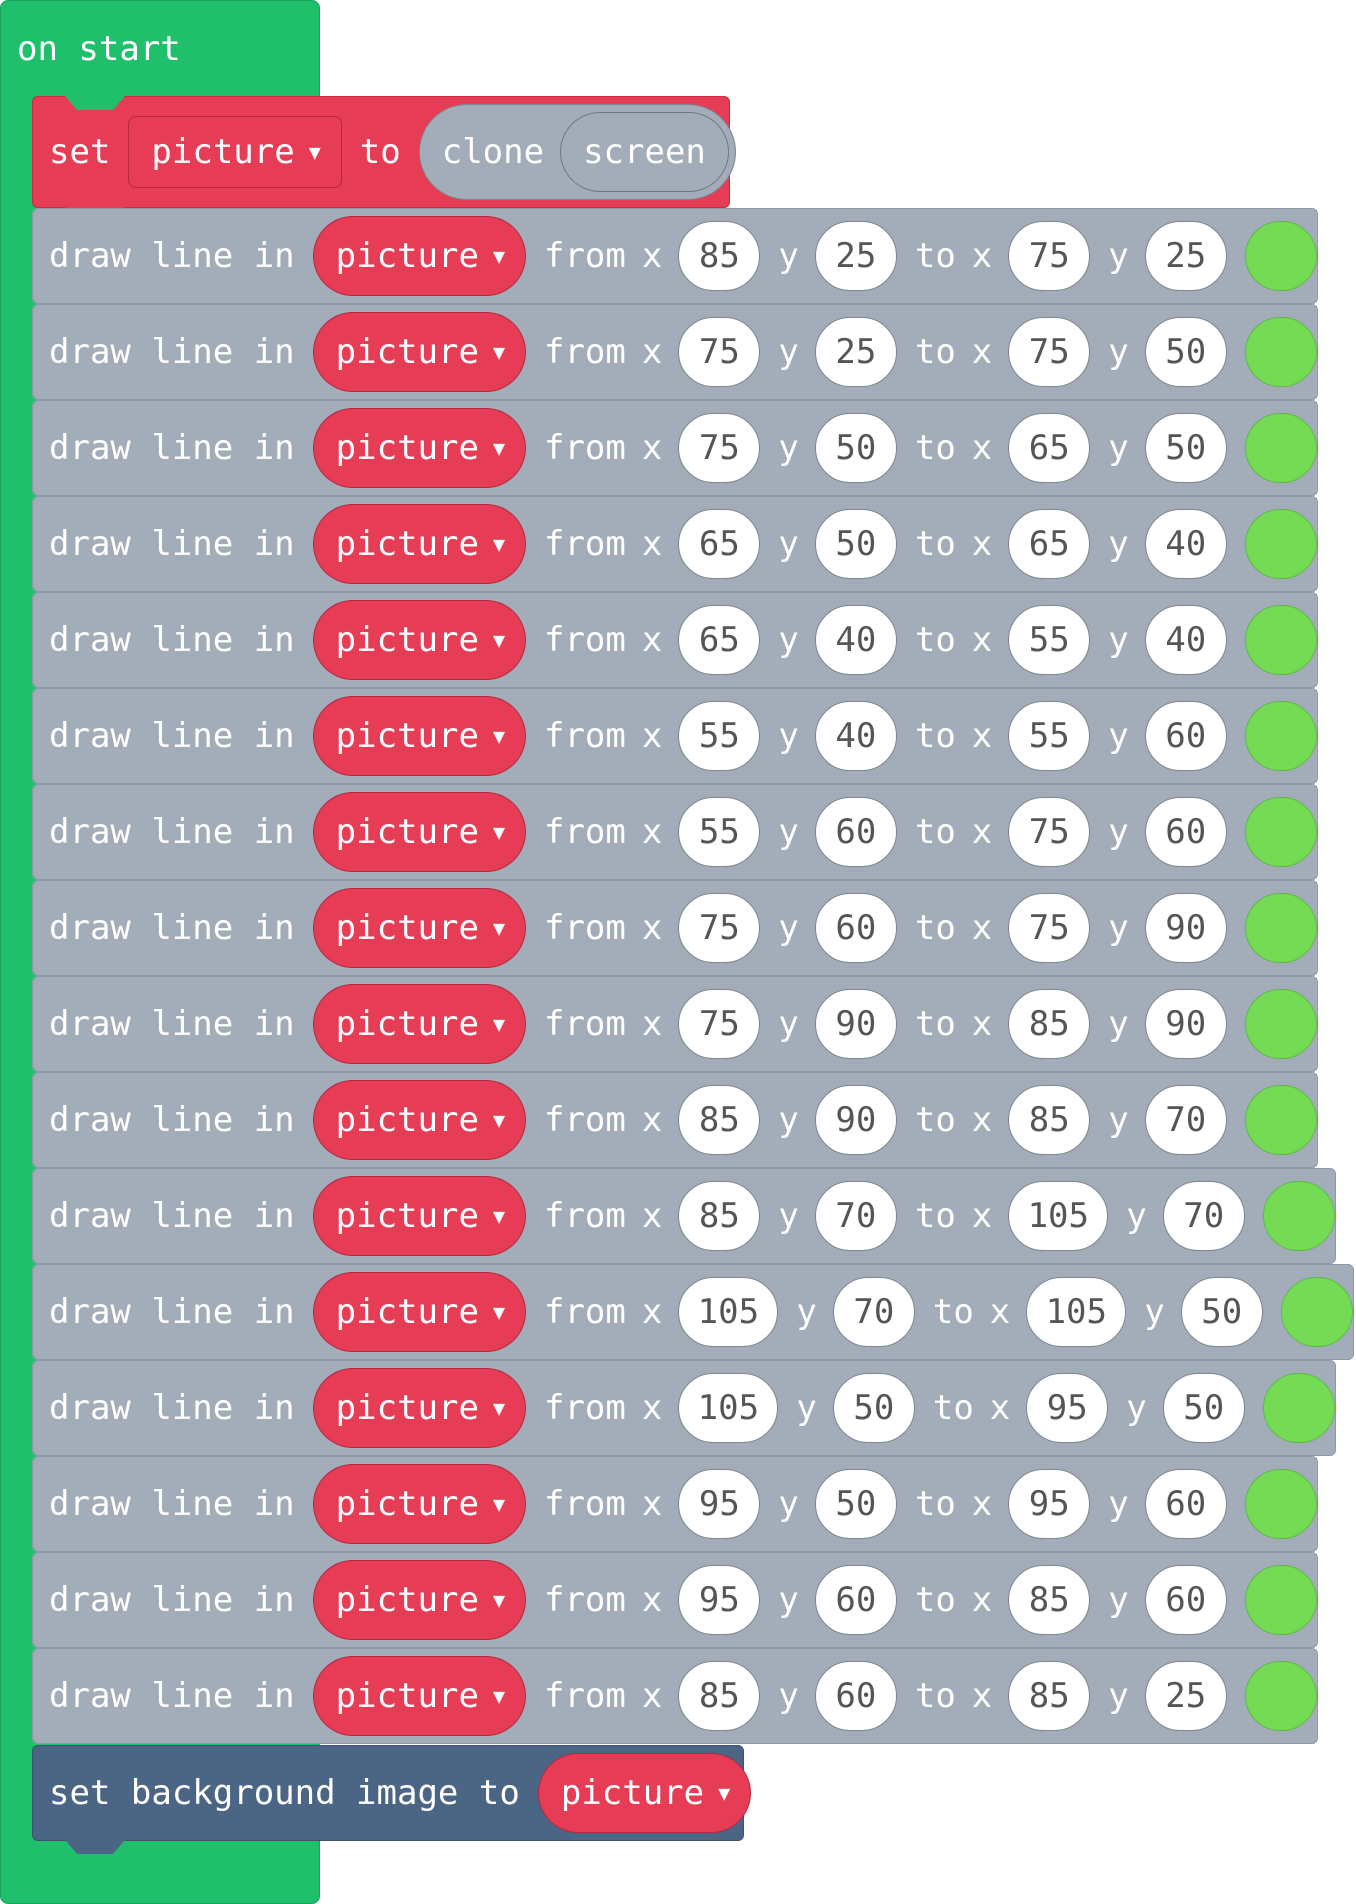 This screenshot has height=1904, width=1356. What do you see at coordinates (644, 152) in the screenshot?
I see `screen-reporter: screen` at bounding box center [644, 152].